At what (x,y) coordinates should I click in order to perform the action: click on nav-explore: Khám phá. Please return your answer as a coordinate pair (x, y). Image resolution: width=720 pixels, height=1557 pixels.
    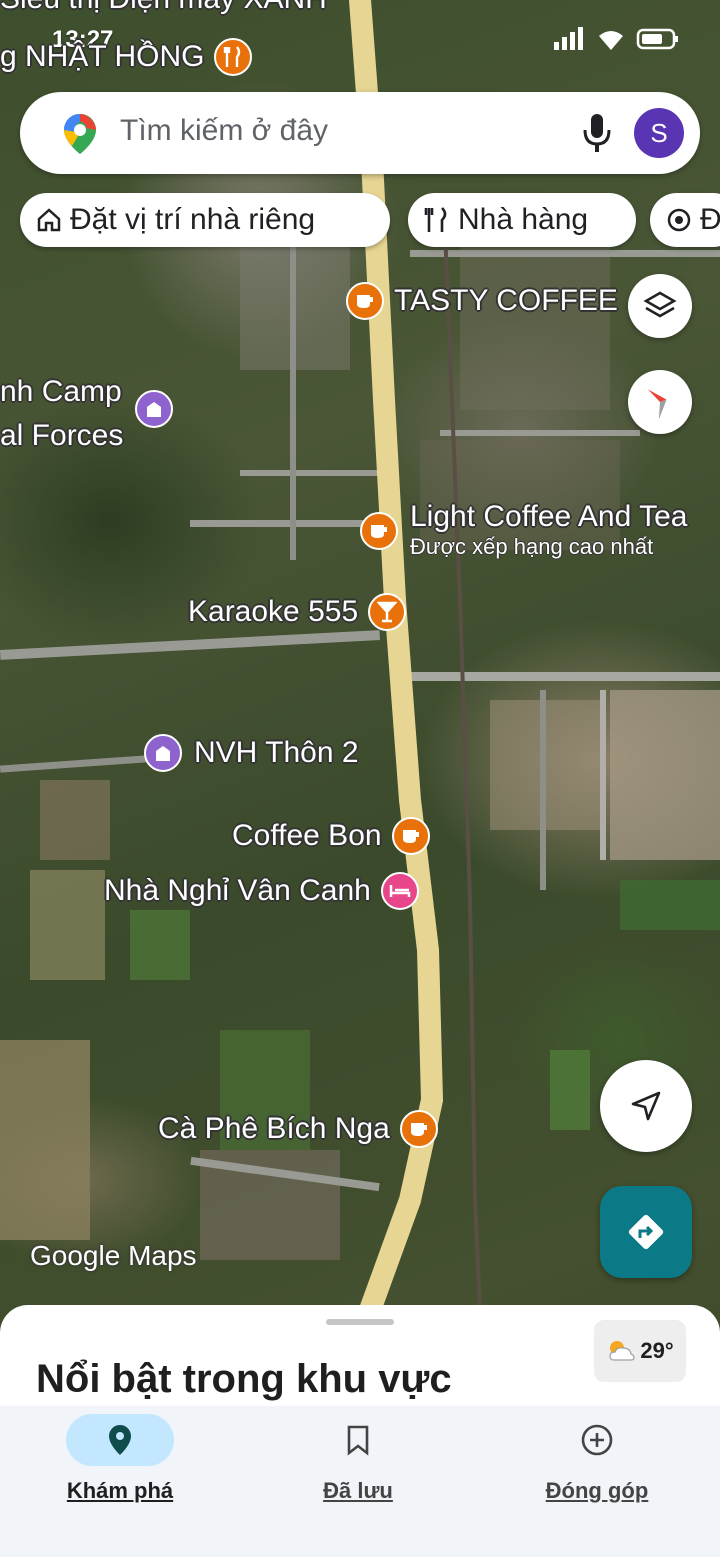
    Looking at the image, I should click on (120, 1461).